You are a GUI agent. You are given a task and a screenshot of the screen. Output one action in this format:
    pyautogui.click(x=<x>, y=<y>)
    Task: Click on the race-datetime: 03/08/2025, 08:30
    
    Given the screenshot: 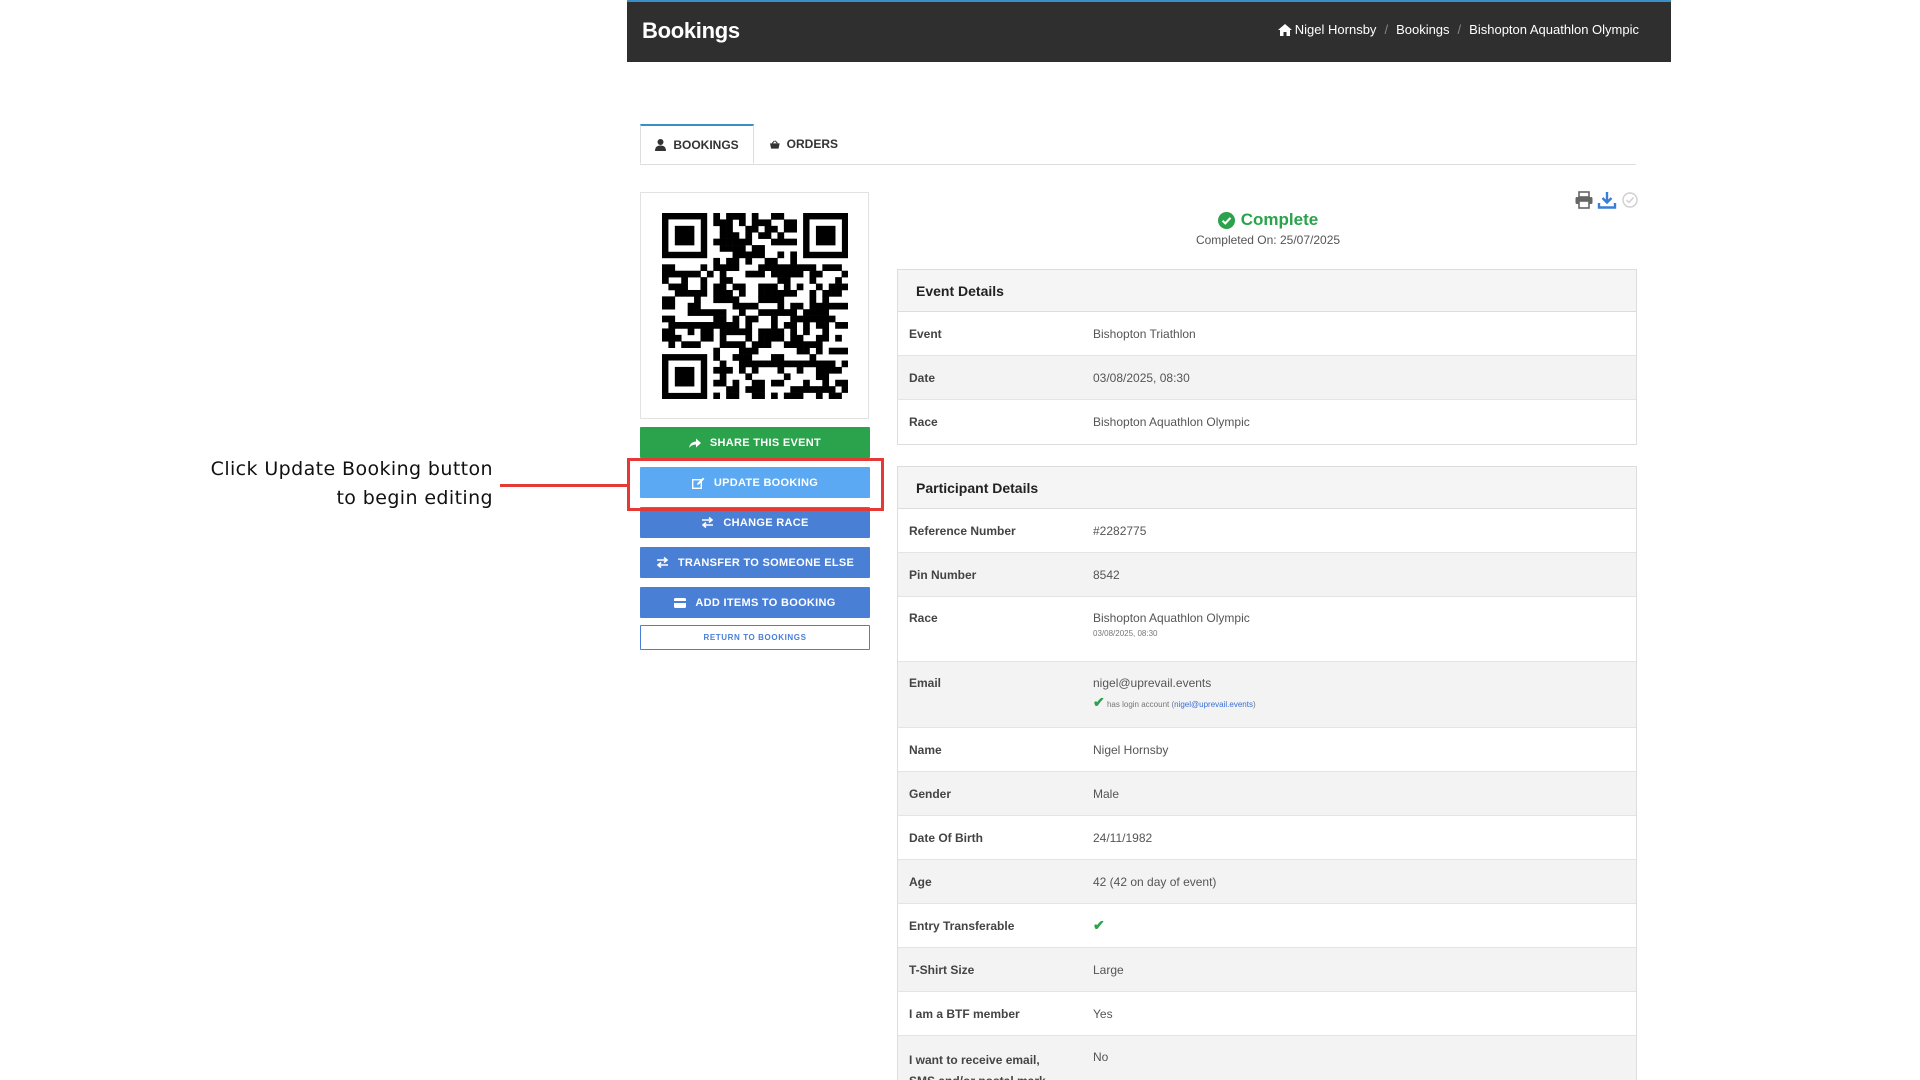 What is the action you would take?
    pyautogui.click(x=1125, y=633)
    